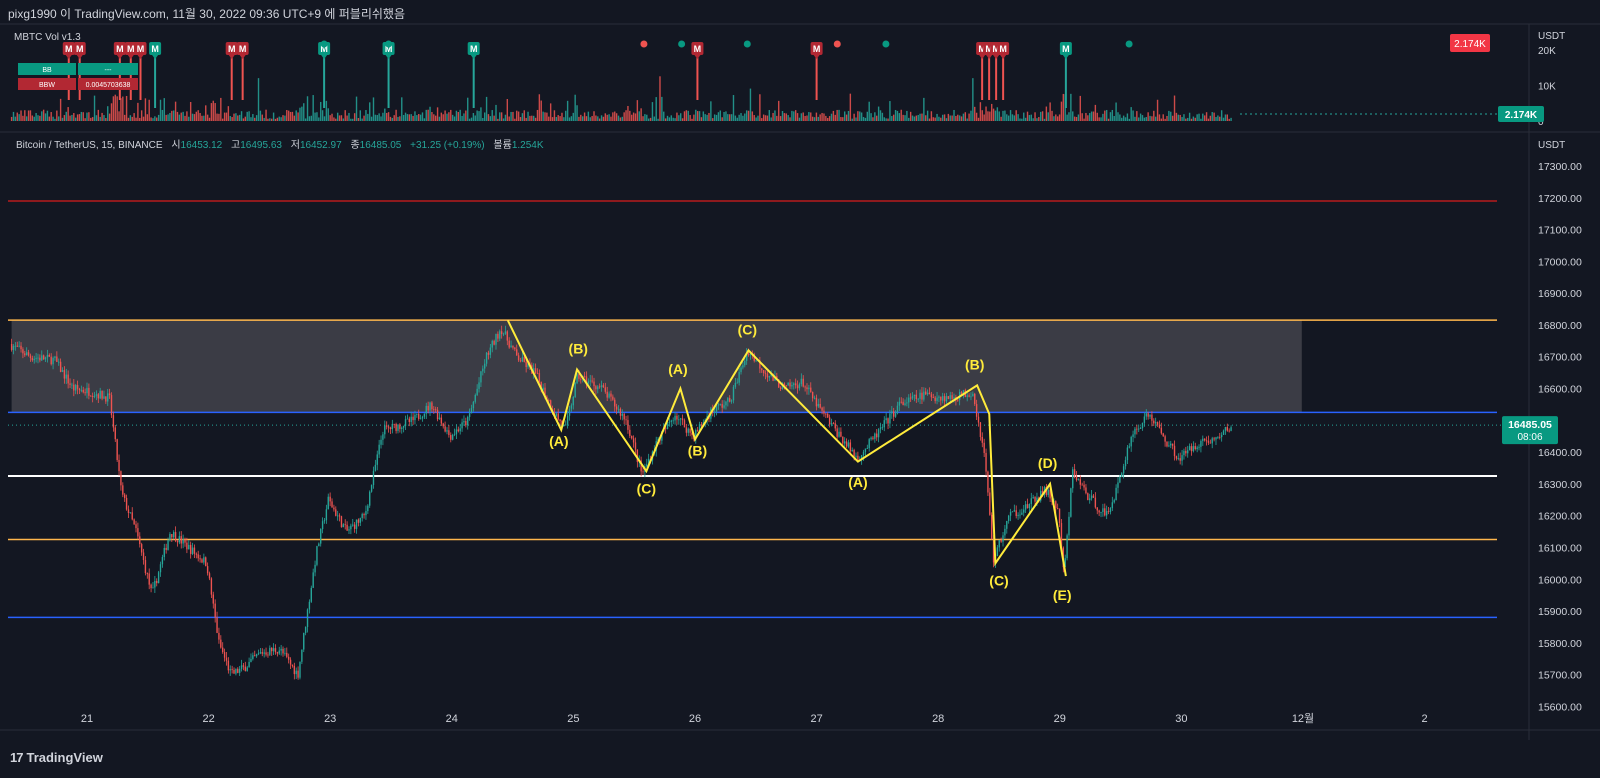  What do you see at coordinates (17, 757) in the screenshot?
I see `tradingview-mark-icon: 17` at bounding box center [17, 757].